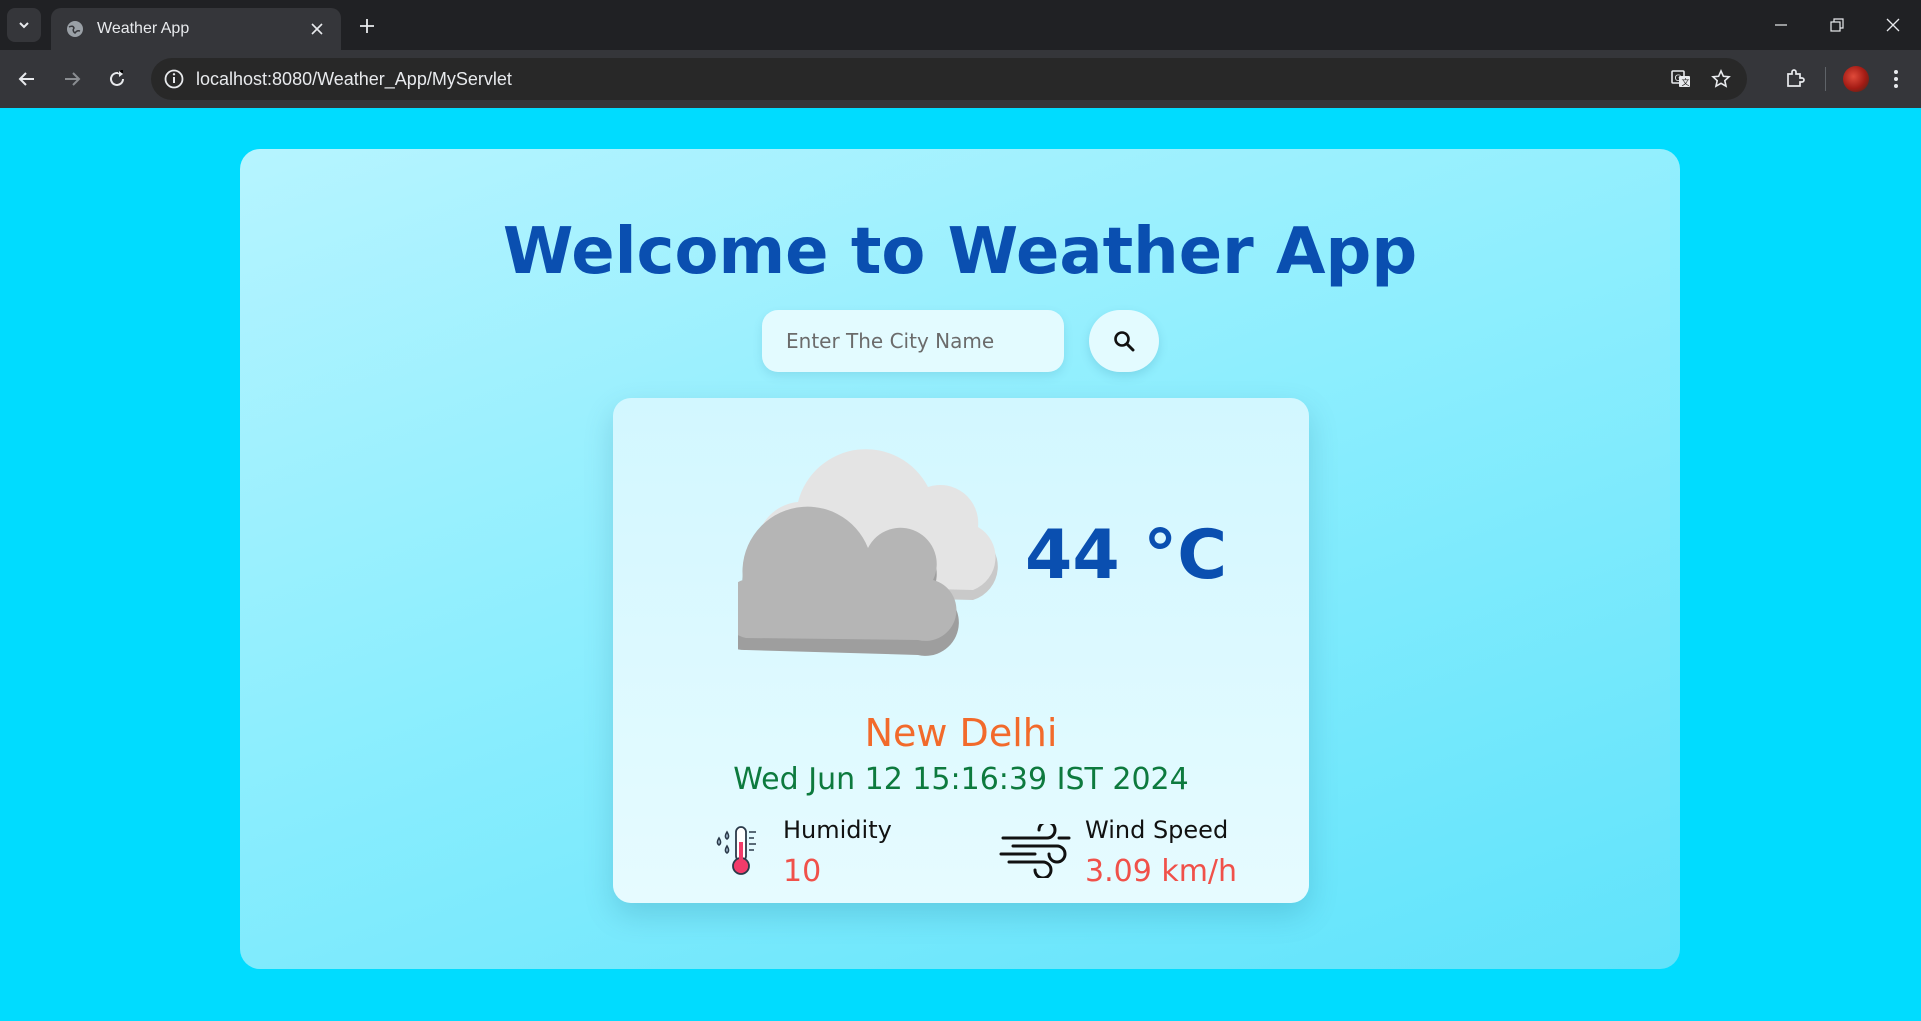 Image resolution: width=1921 pixels, height=1021 pixels. Describe the element at coordinates (75, 29) in the screenshot. I see `globe-icon` at that location.